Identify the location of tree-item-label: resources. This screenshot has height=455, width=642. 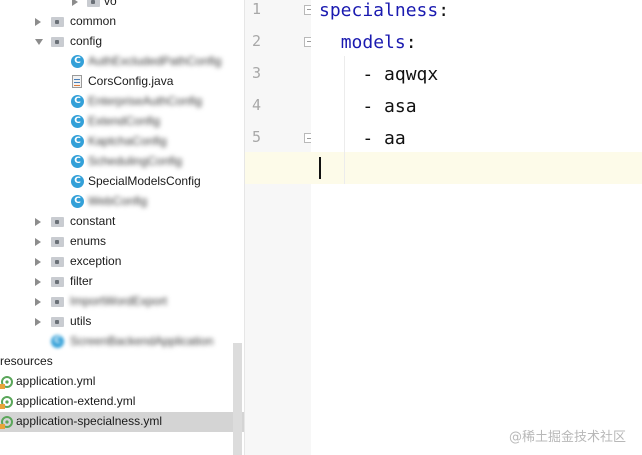
(26, 361).